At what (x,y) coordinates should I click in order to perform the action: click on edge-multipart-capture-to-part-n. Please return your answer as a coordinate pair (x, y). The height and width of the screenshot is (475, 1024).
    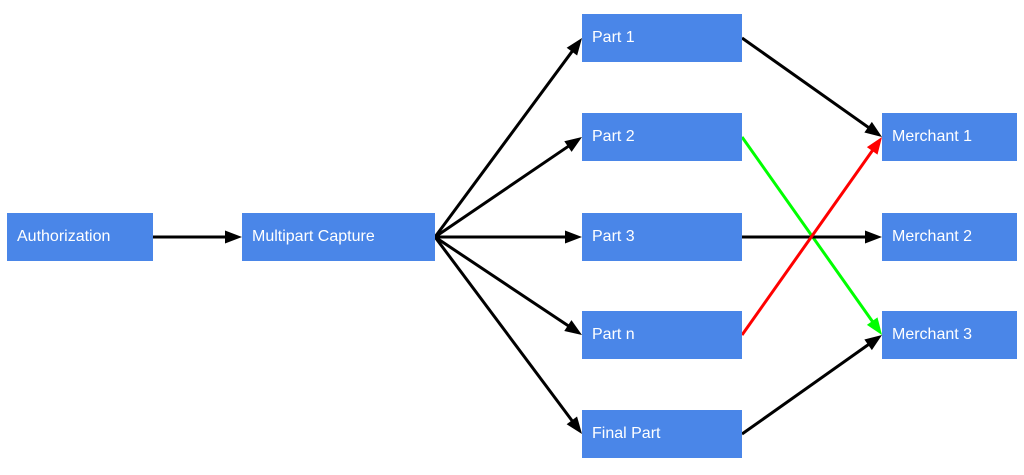
    Looking at the image, I should click on (508, 285).